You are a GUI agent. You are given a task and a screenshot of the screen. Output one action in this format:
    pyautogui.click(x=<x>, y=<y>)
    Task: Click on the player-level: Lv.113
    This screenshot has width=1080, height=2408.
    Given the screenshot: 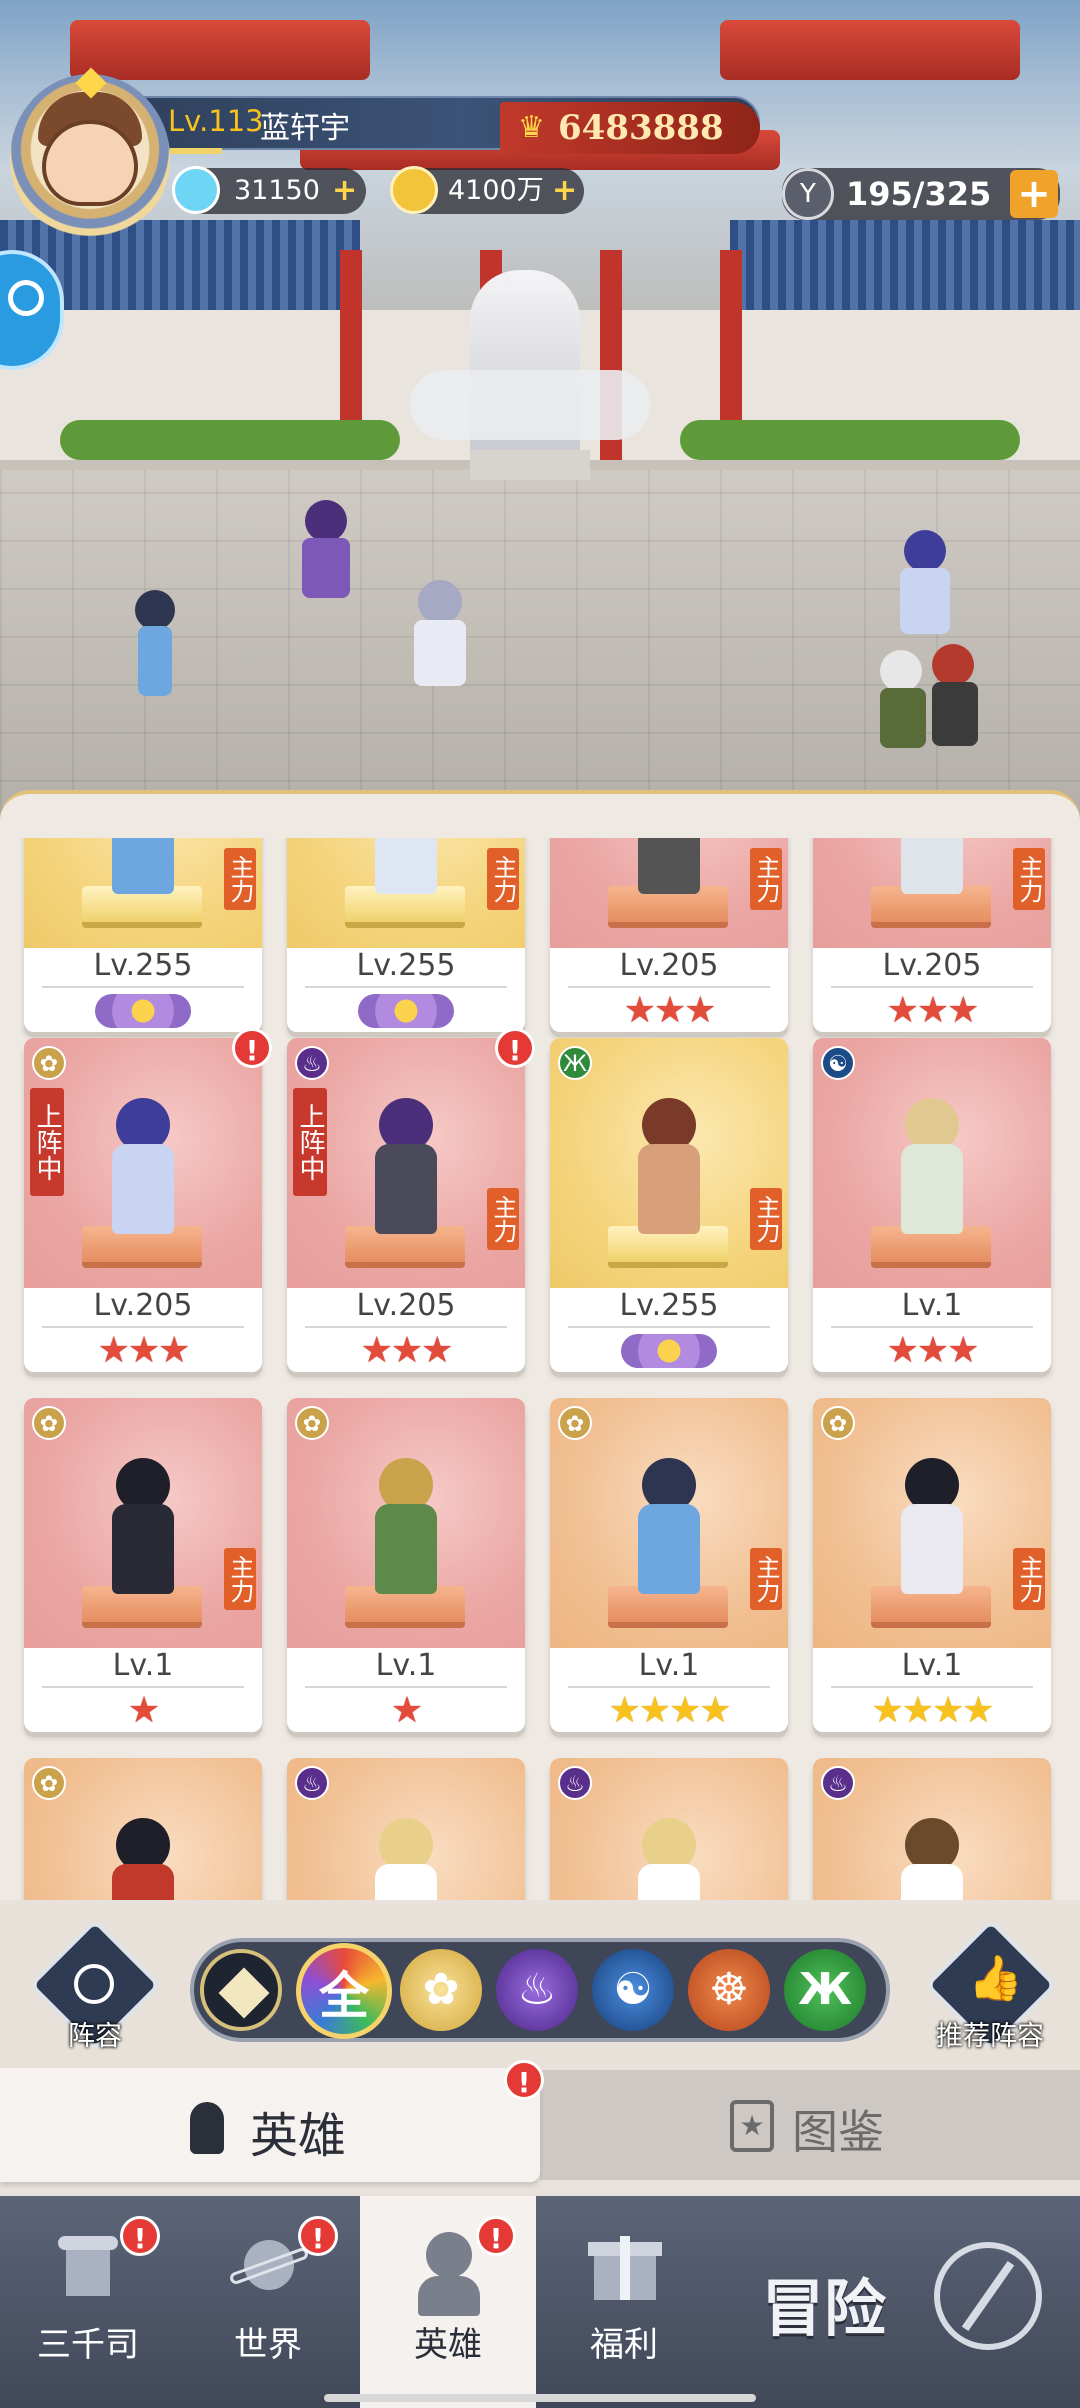 What is the action you would take?
    pyautogui.click(x=216, y=121)
    